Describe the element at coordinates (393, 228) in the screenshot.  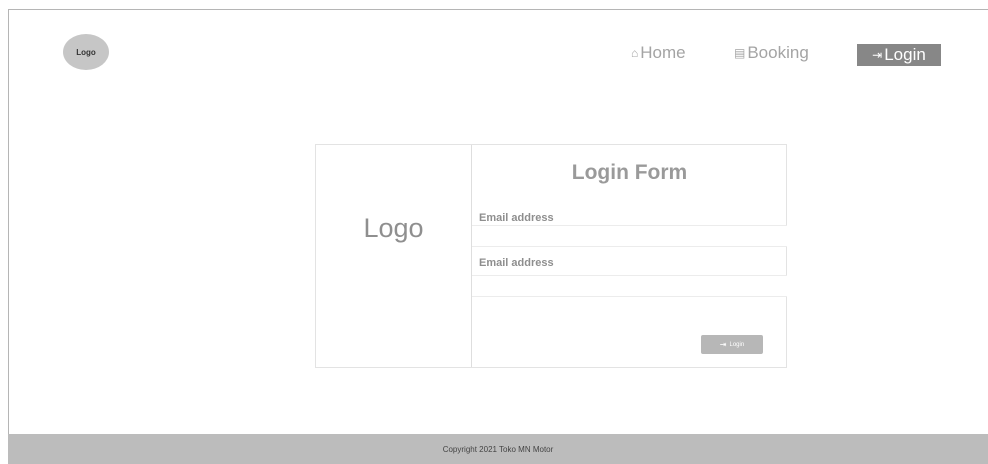
I see `card-logo: Logo` at that location.